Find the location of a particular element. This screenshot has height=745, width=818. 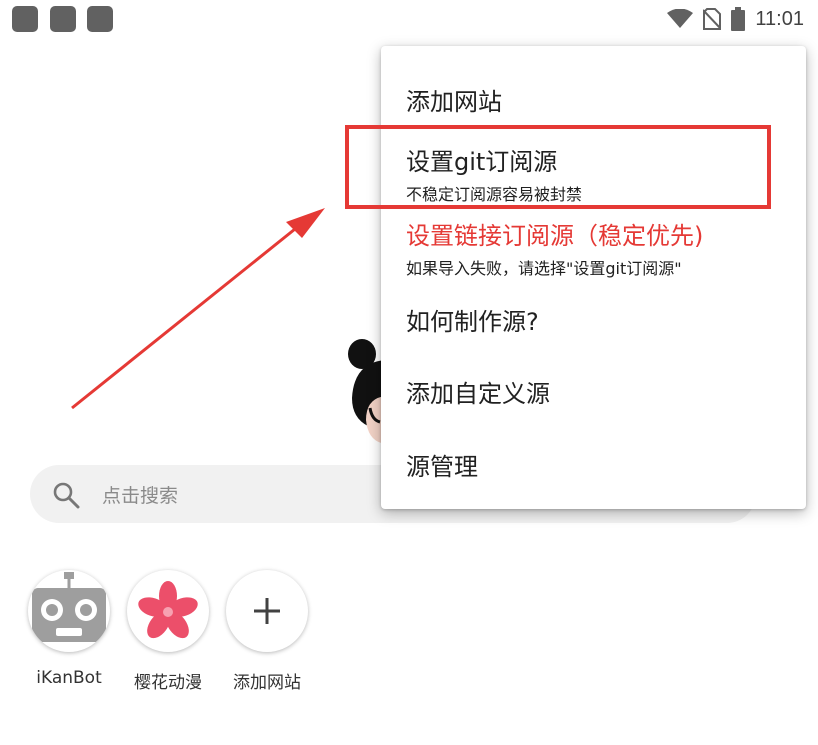

menu-item-git-source: 设置git订阅源 不稳定订阅源容易被封禁 is located at coordinates (494, 173).